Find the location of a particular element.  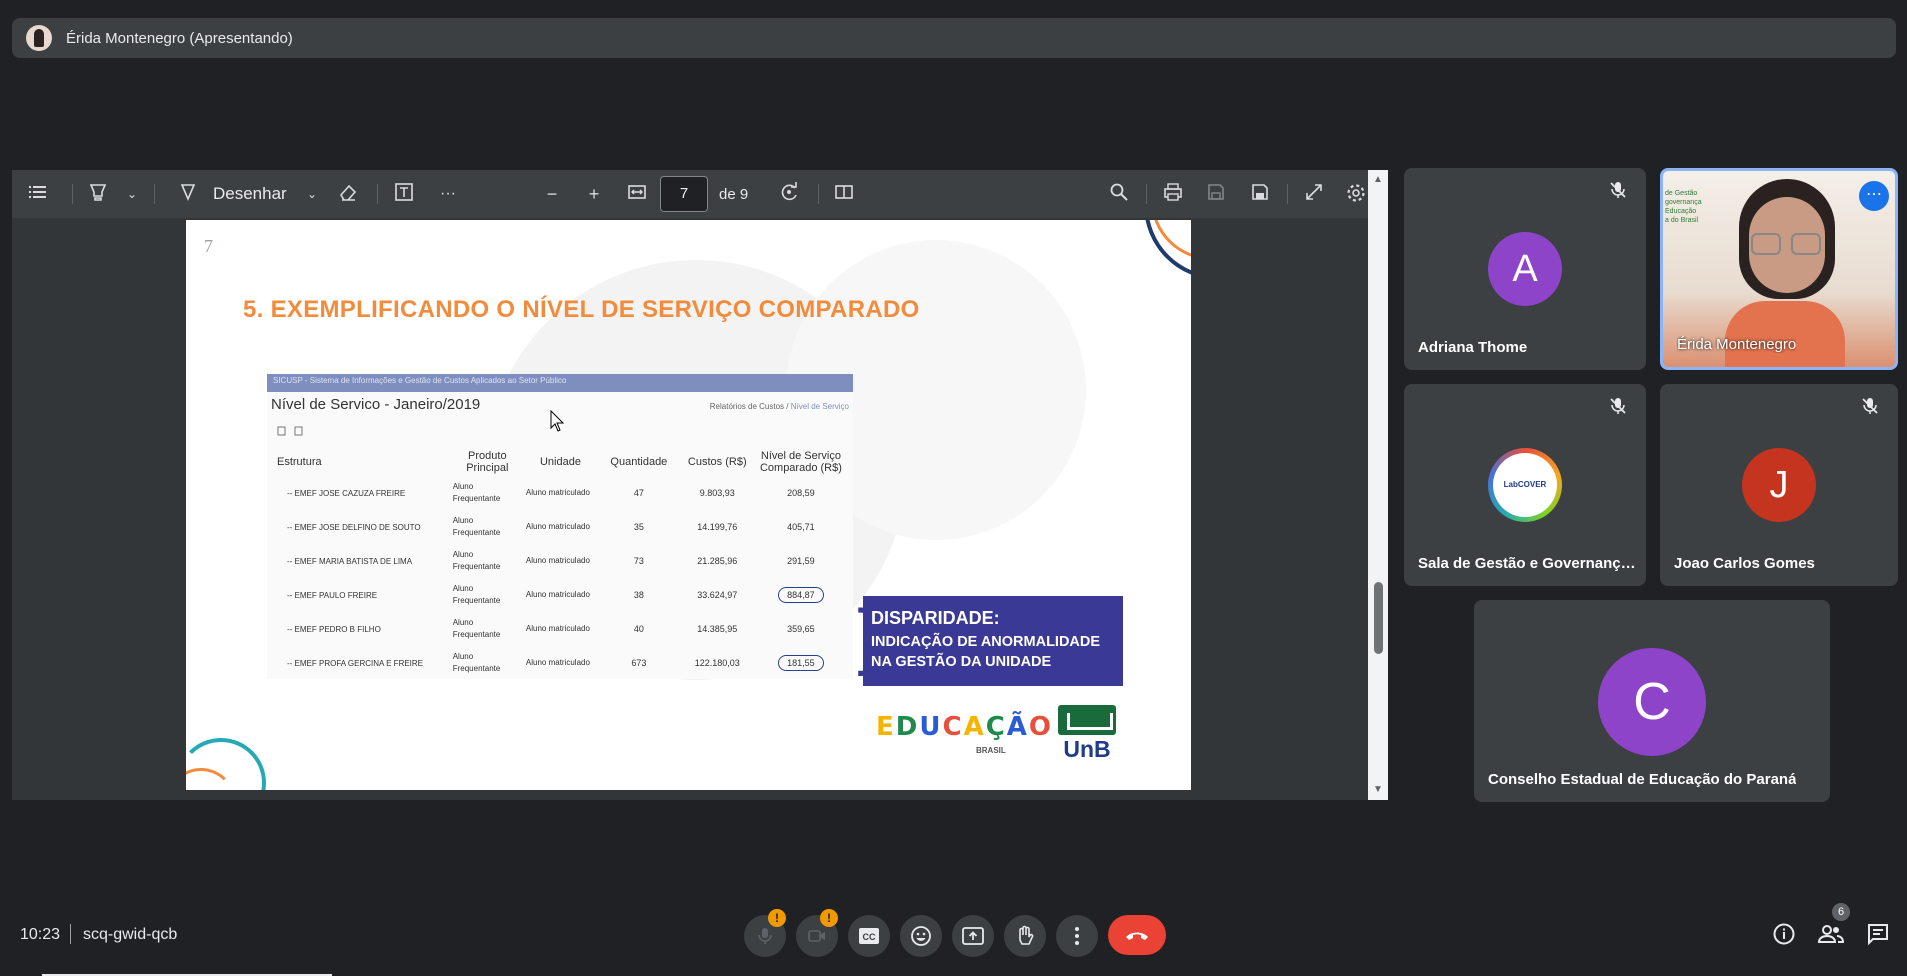

participant-tile: J Joao Carlos Gomes is located at coordinates (1779, 485).